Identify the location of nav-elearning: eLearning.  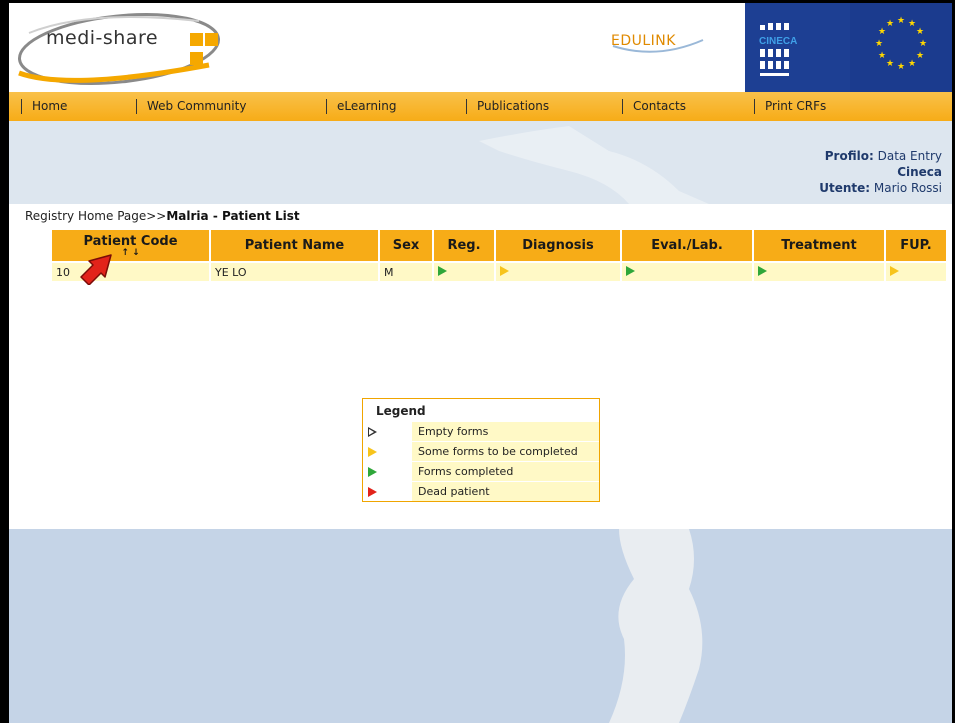
(361, 106).